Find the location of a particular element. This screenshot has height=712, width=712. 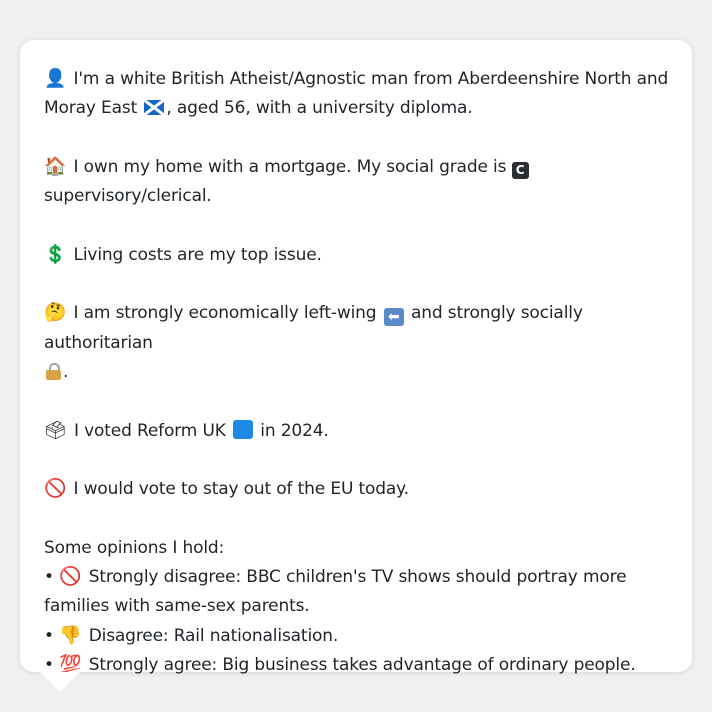

politics-line-2: . is located at coordinates (66, 371).